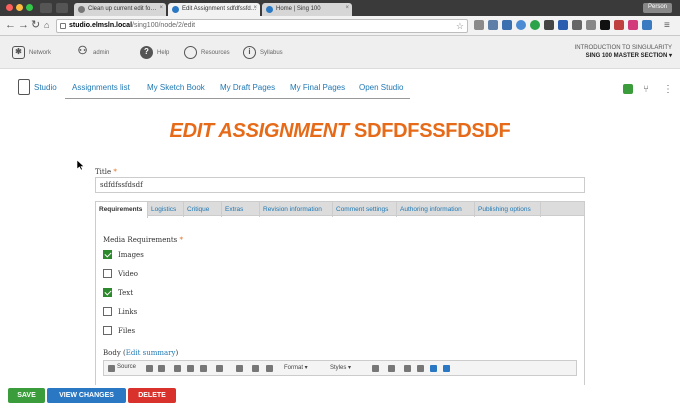 The height and width of the screenshot is (413, 680). Describe the element at coordinates (82, 51) in the screenshot. I see `user-icon: ⚇` at that location.